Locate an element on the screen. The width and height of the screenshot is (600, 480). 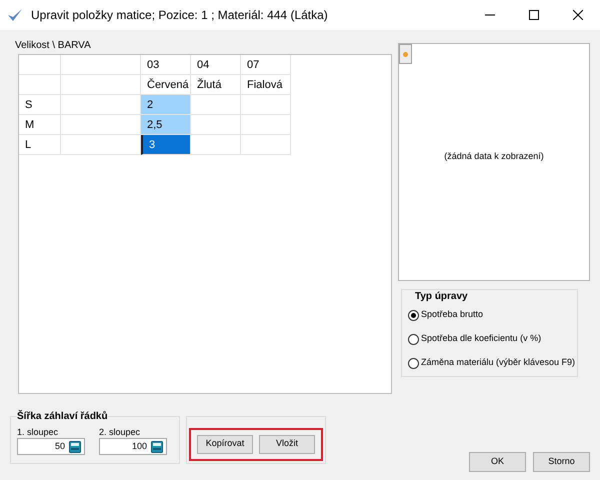
dialog-button: Storno is located at coordinates (561, 462).